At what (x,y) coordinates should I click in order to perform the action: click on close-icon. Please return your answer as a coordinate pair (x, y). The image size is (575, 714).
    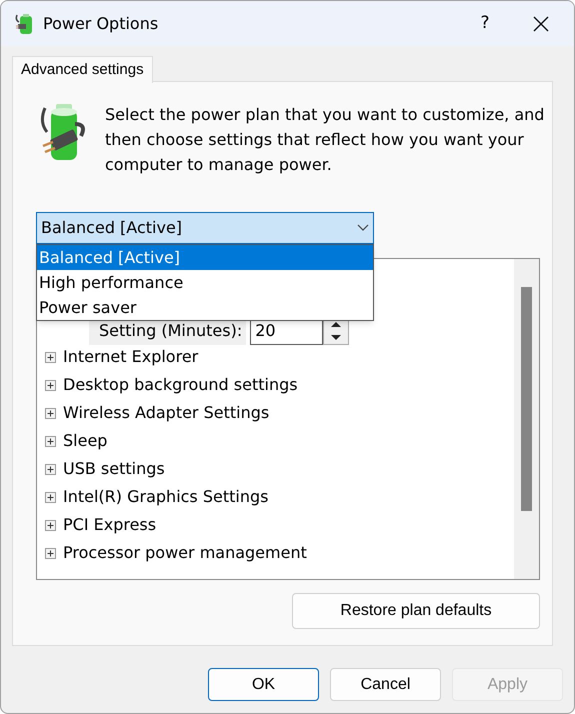
    Looking at the image, I should click on (541, 24).